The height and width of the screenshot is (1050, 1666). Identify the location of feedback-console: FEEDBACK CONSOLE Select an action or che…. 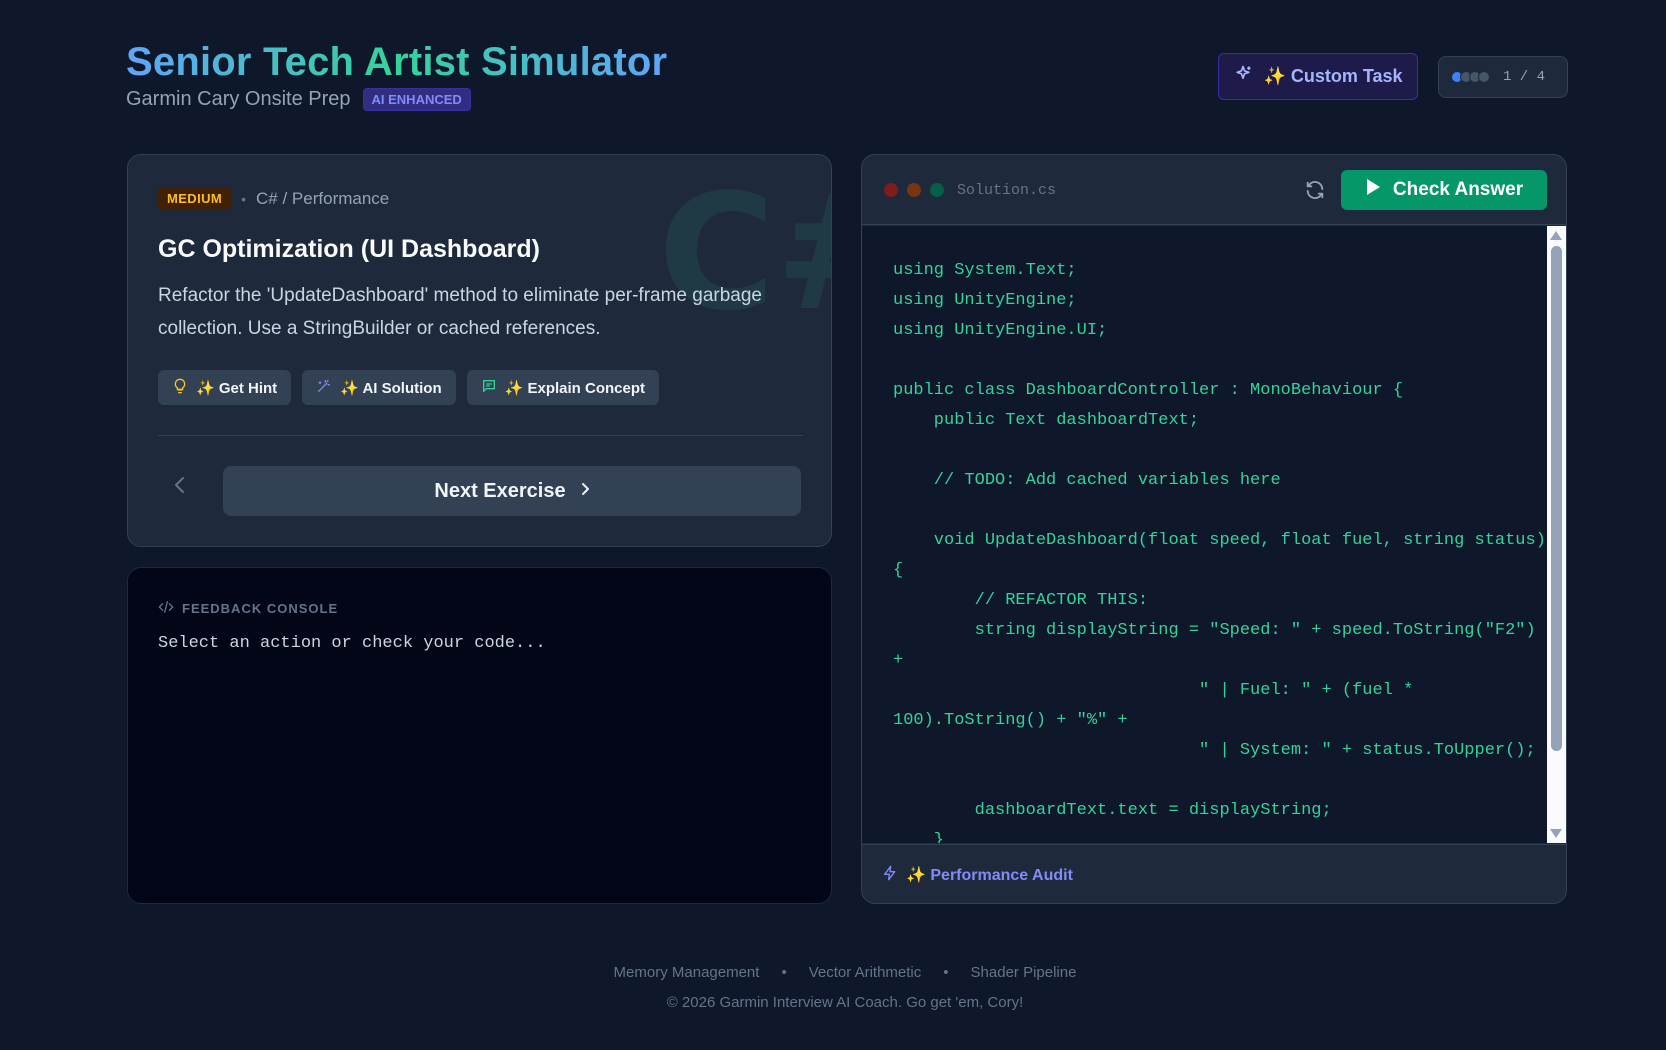
(479, 735).